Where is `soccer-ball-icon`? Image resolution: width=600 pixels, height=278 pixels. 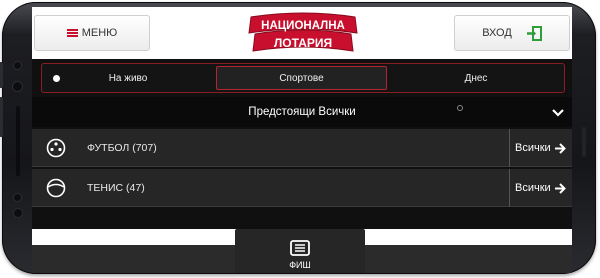 soccer-ball-icon is located at coordinates (56, 148).